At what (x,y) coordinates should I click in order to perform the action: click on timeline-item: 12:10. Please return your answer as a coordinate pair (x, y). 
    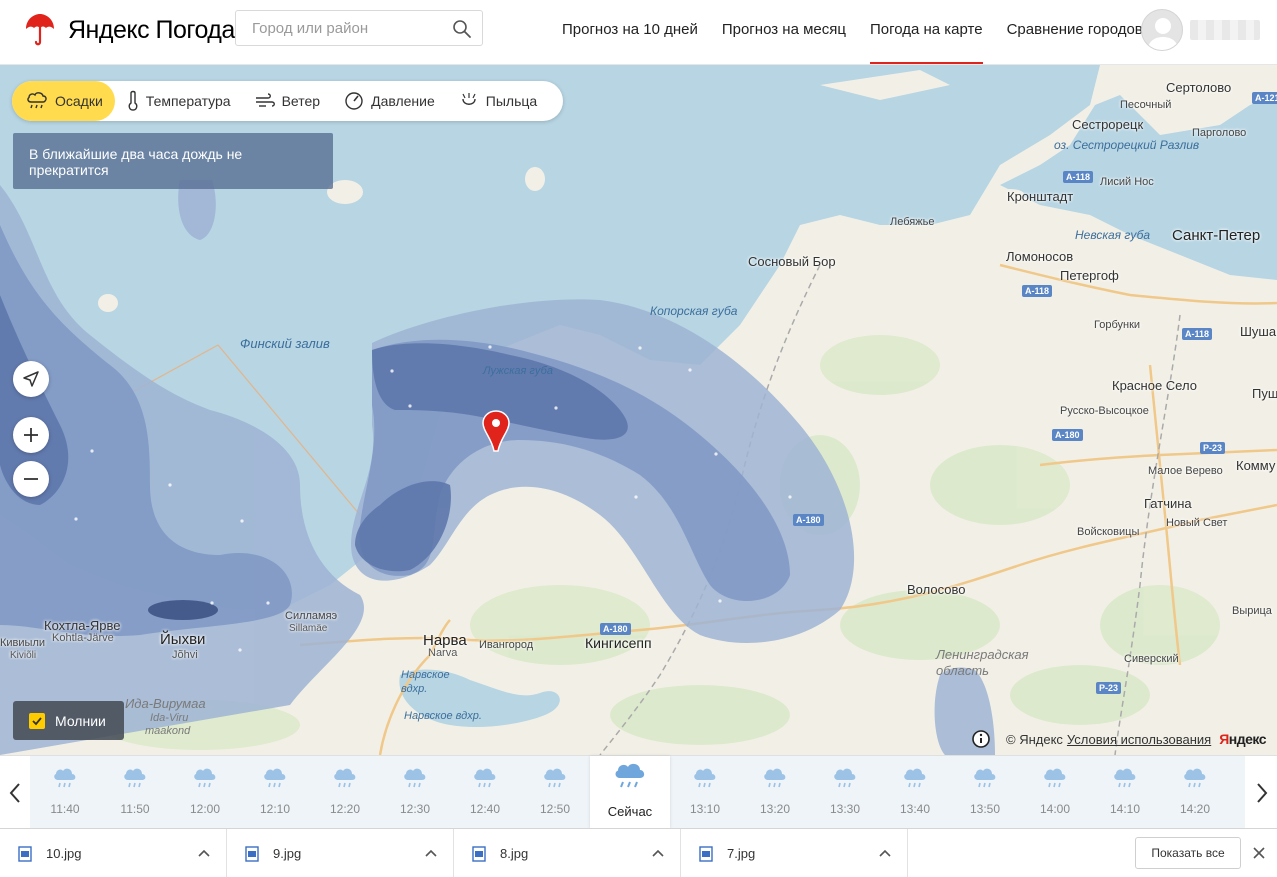
    Looking at the image, I should click on (275, 792).